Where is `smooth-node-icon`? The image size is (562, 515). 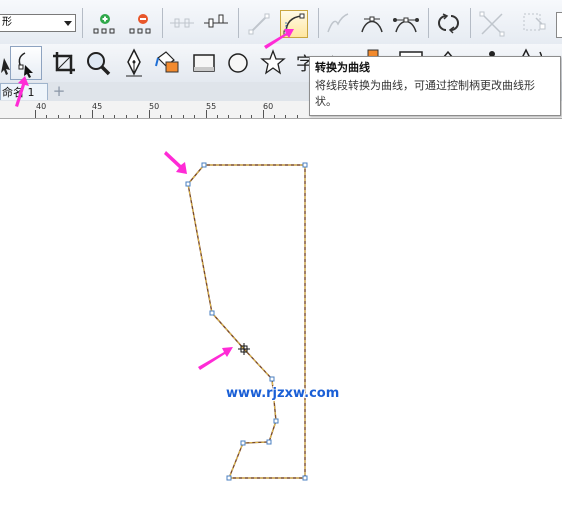
smooth-node-icon is located at coordinates (372, 24).